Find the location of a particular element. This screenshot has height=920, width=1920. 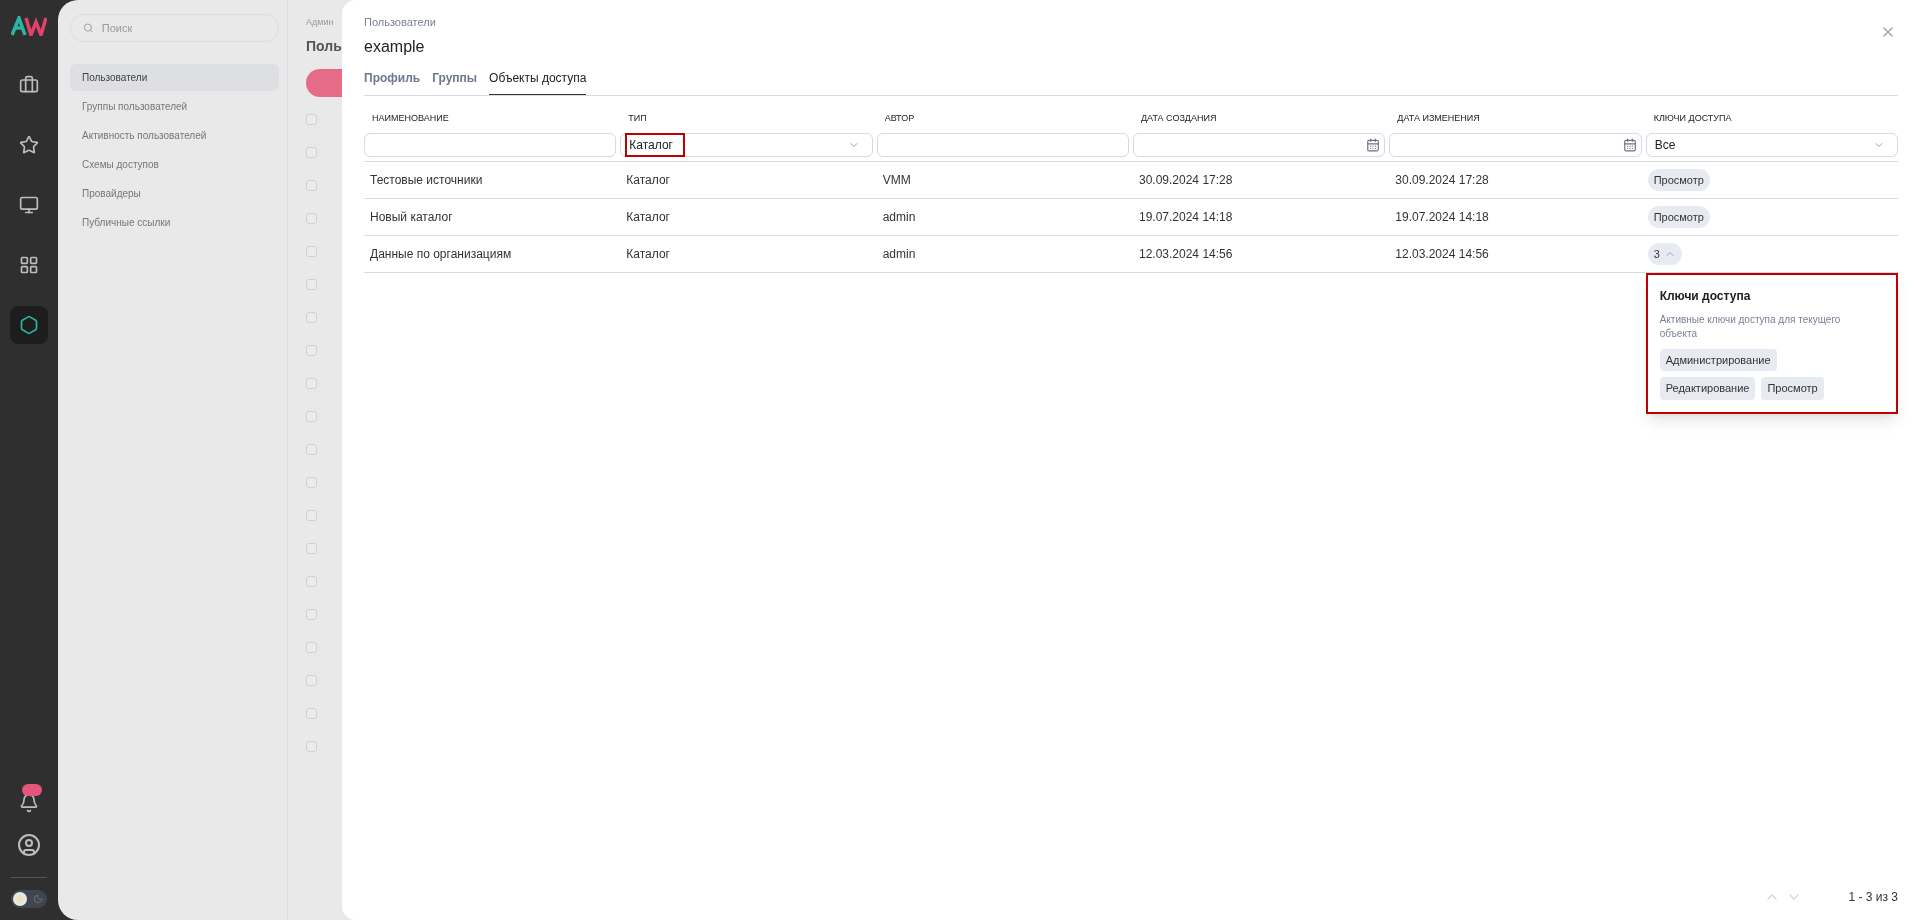

hexagon-icon is located at coordinates (29, 325).